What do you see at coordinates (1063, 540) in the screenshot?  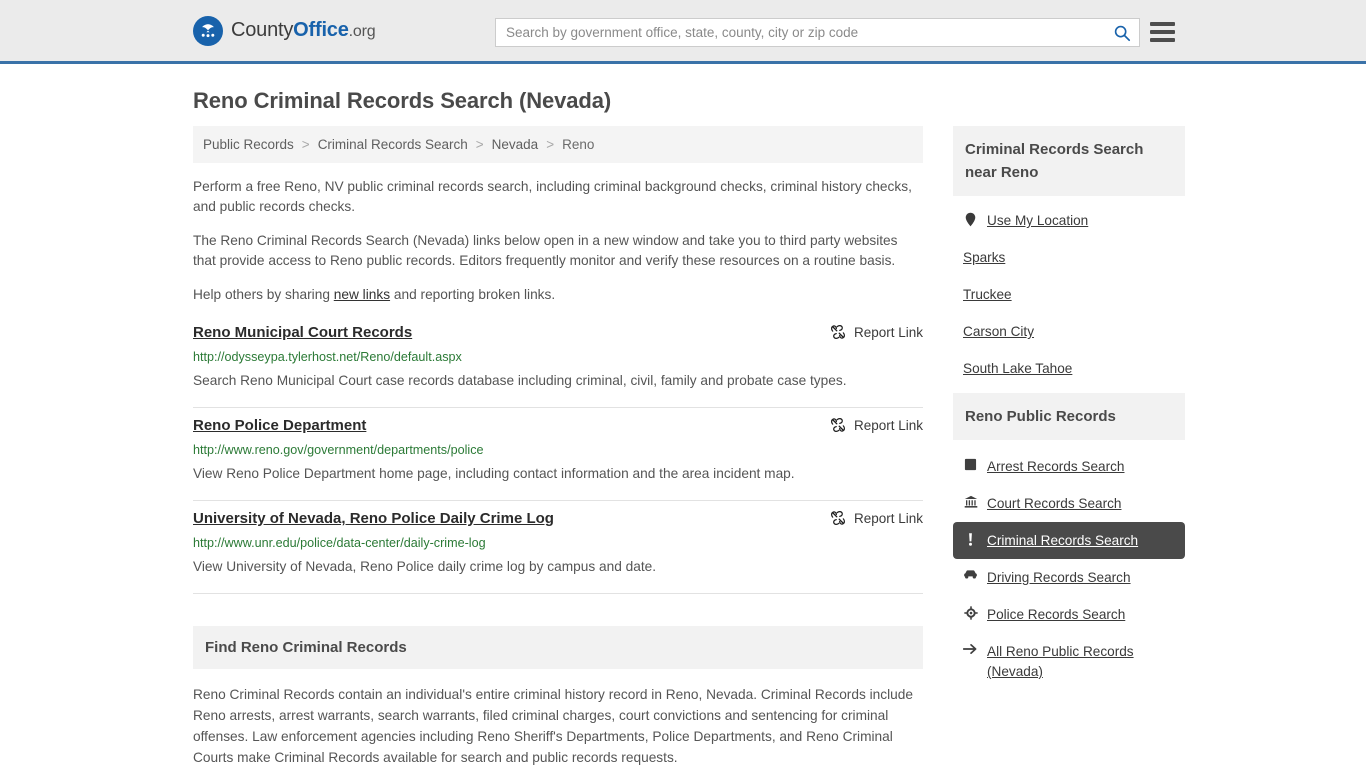 I see `sidebar-item-label: Criminal Records Search` at bounding box center [1063, 540].